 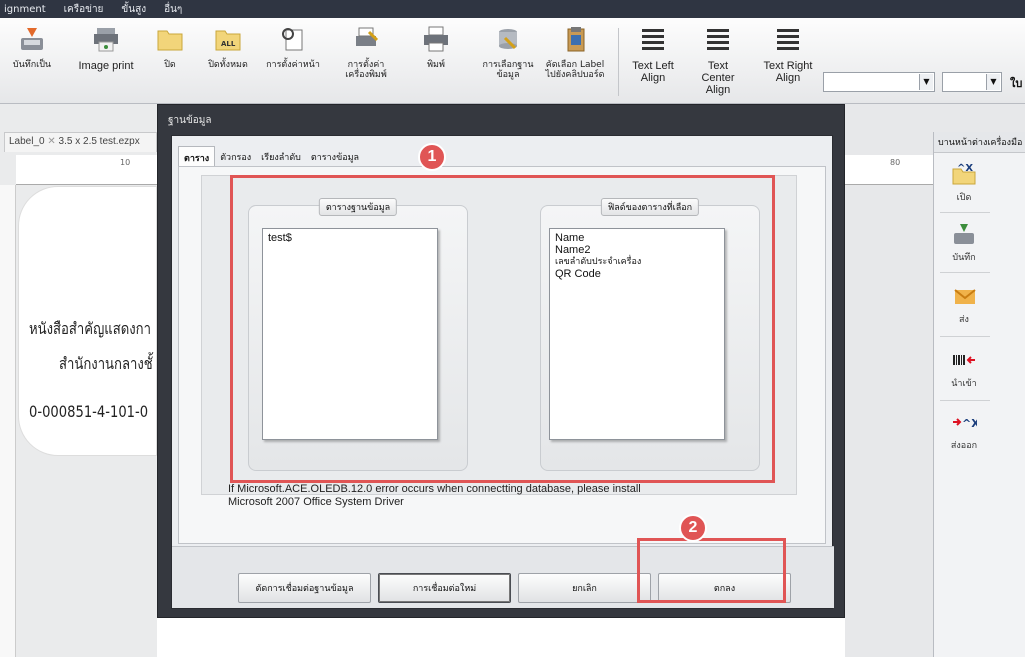 I want to click on save-as-button: บันทึกเป็น, so click(x=32, y=61).